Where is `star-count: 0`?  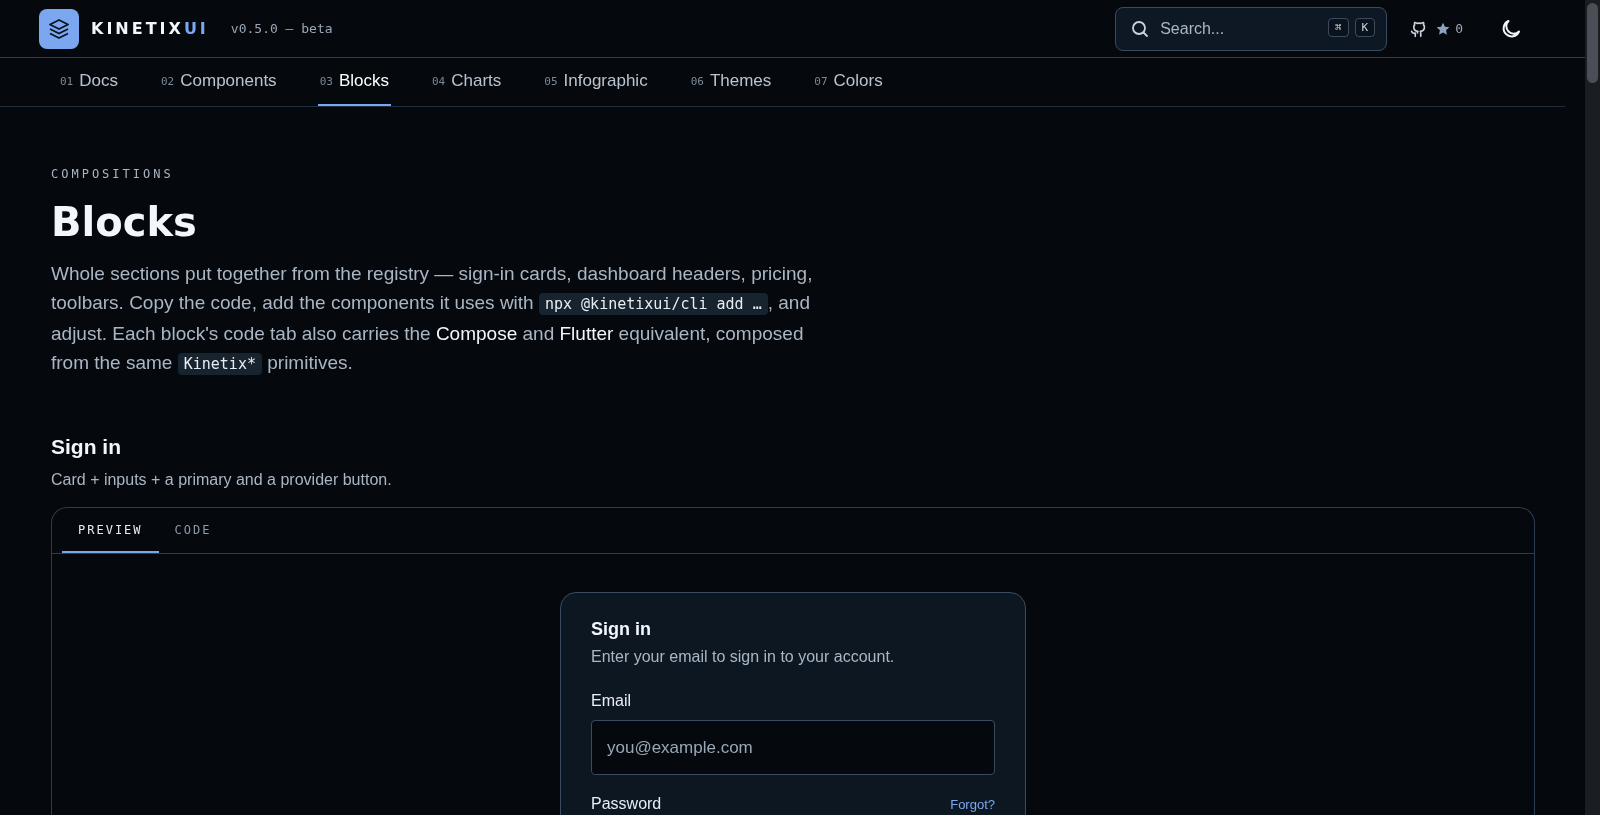
star-count: 0 is located at coordinates (1459, 28).